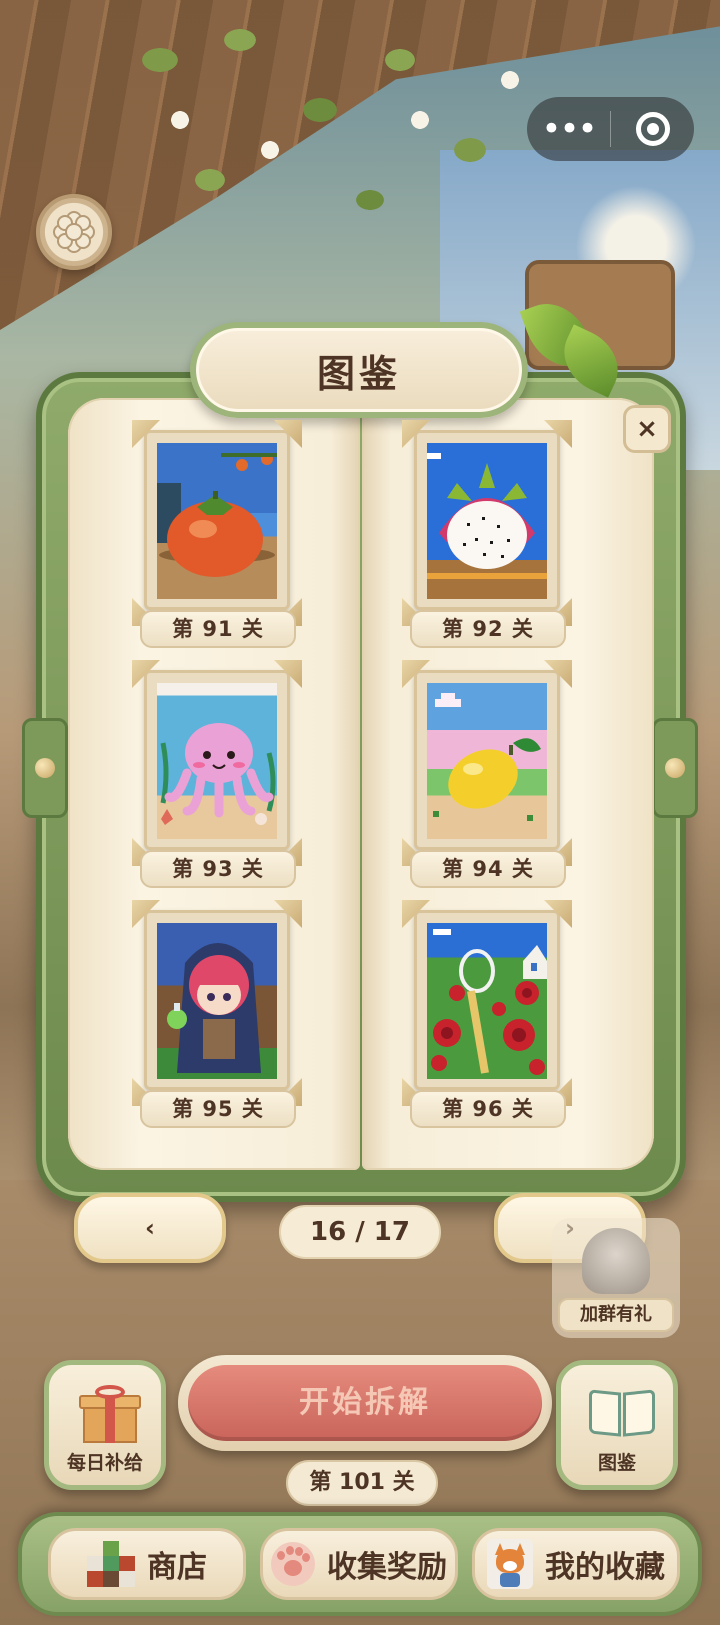 This screenshot has height=1625, width=720. I want to click on more-icon: •••, so click(568, 129).